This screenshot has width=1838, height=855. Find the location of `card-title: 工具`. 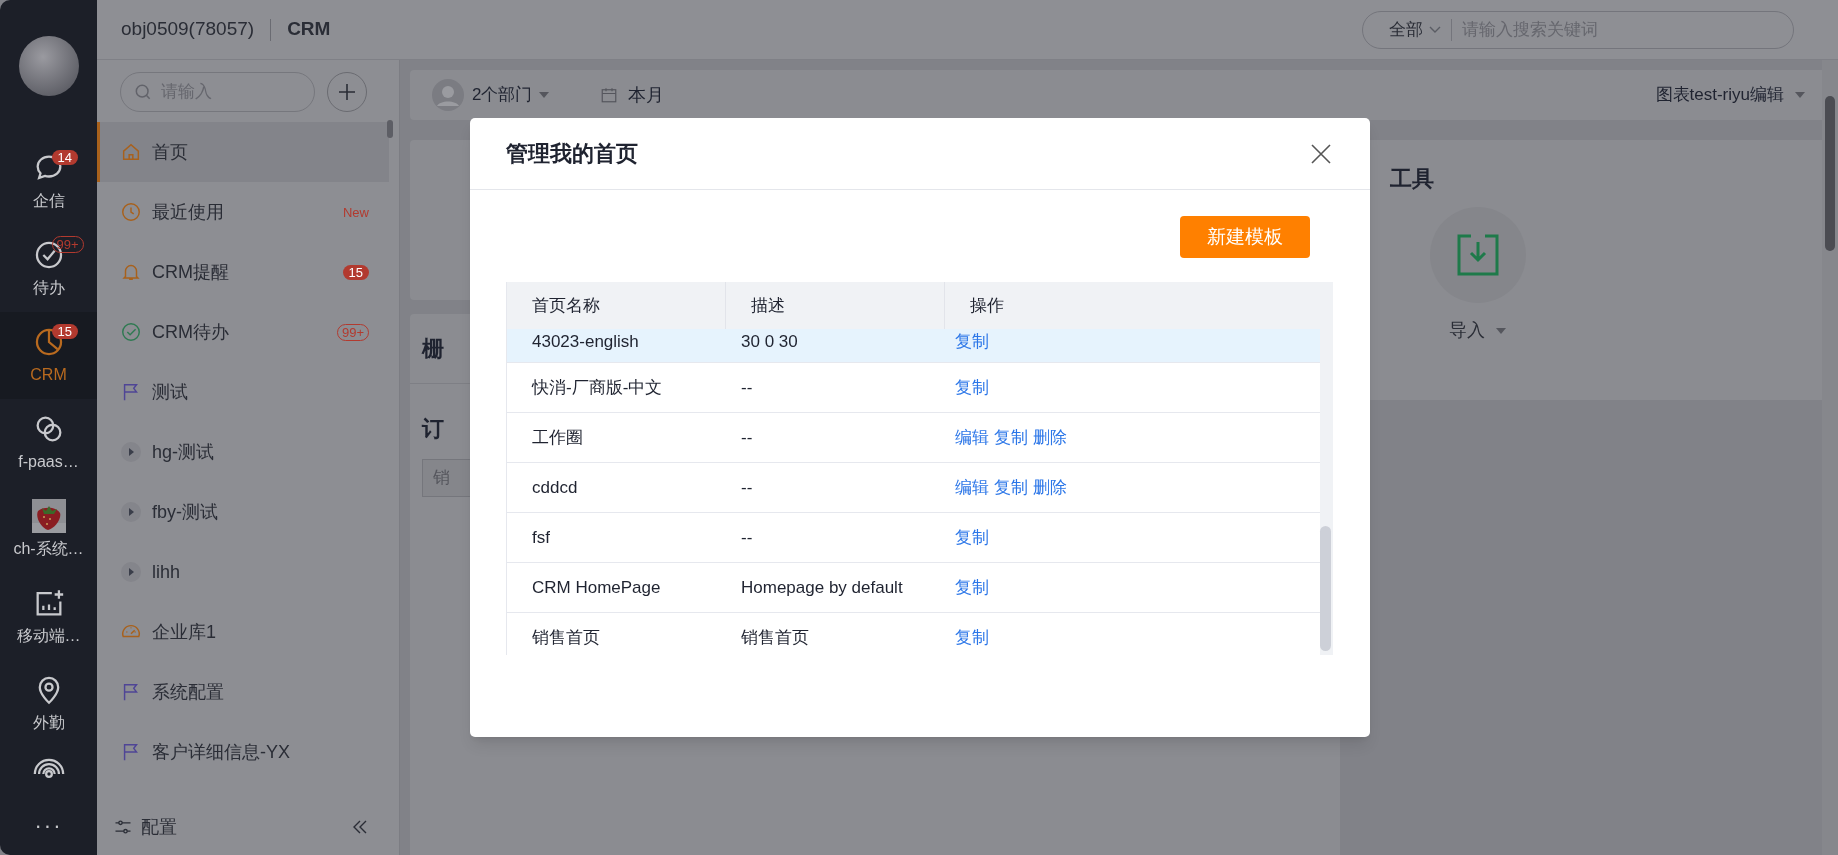

card-title: 工具 is located at coordinates (1412, 179).